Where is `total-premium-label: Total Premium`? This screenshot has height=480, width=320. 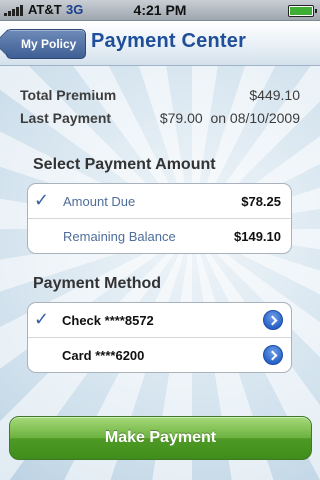 total-premium-label: Total Premium is located at coordinates (68, 95).